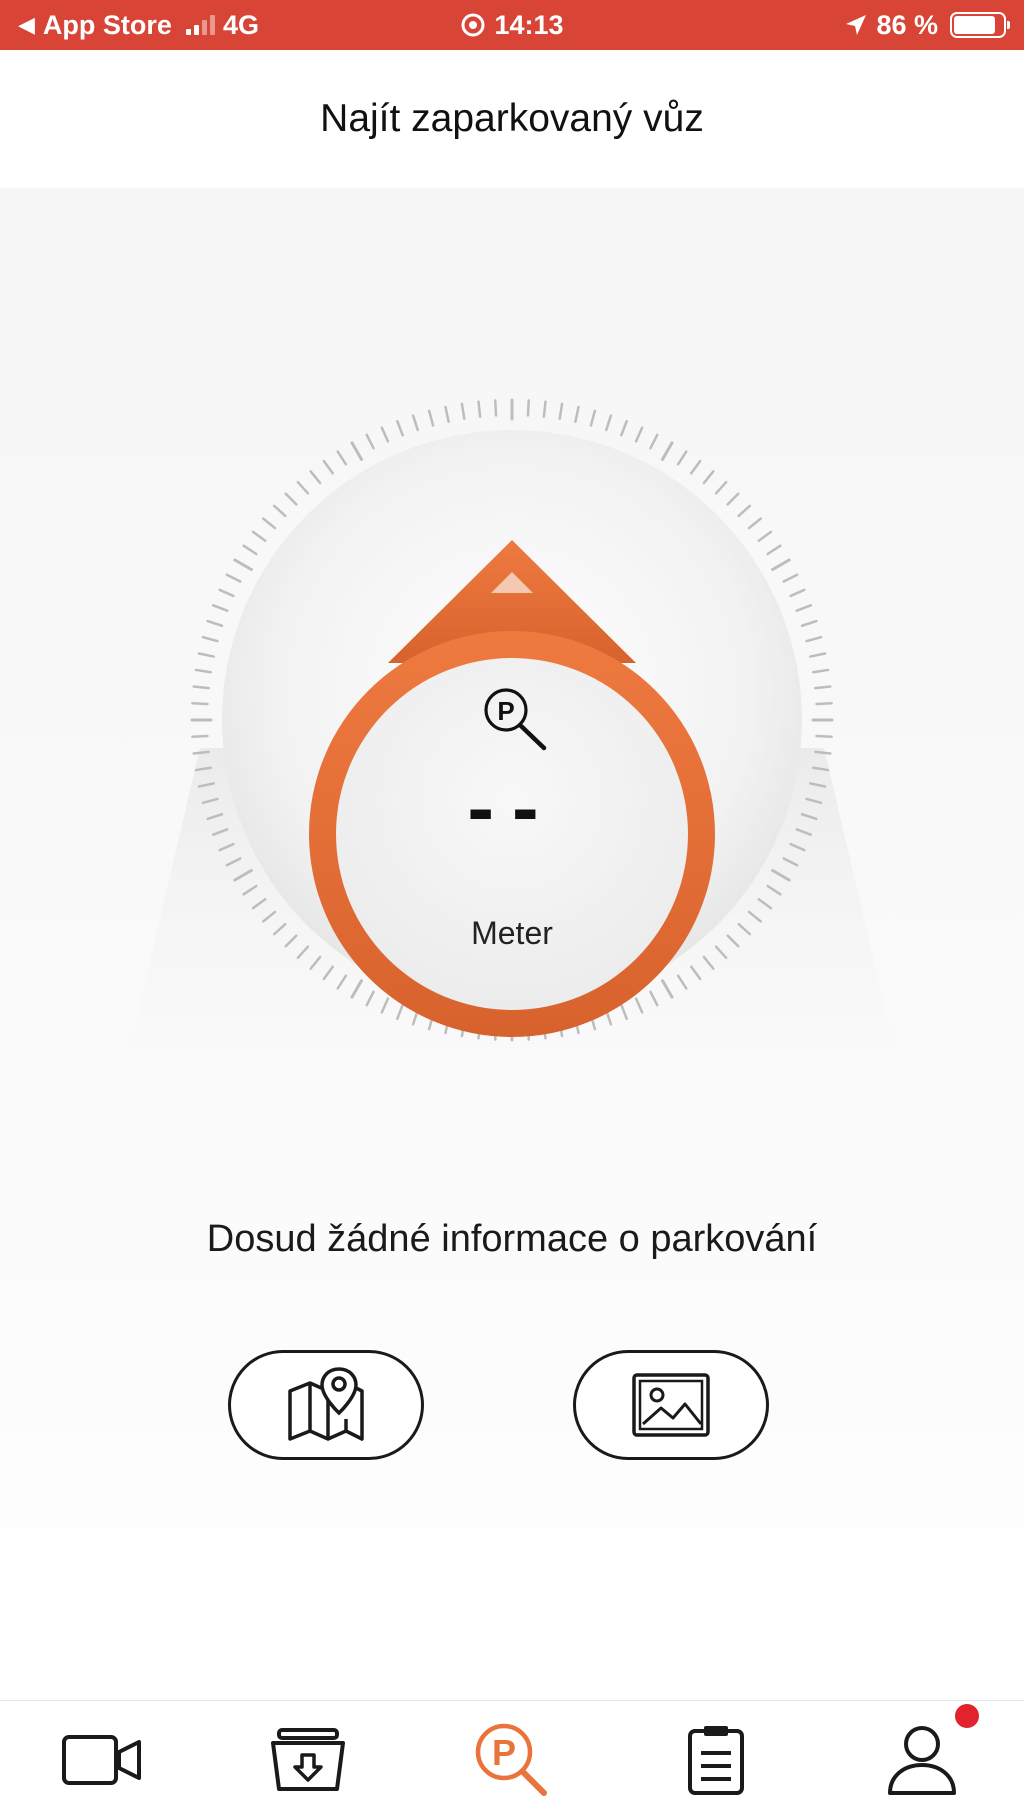 The image size is (1024, 1819). Describe the element at coordinates (856, 25) in the screenshot. I see `location-arrow-icon` at that location.